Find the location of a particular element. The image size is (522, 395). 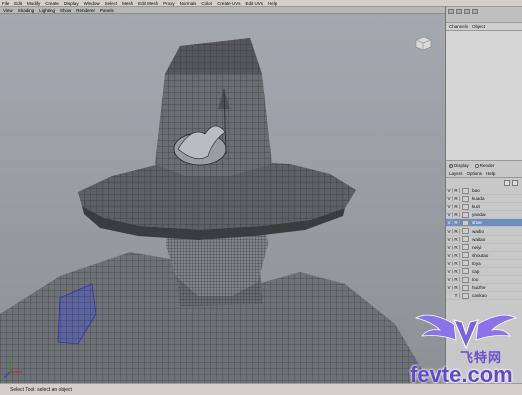

menu-create-uvs: Create UVs is located at coordinates (228, 3).